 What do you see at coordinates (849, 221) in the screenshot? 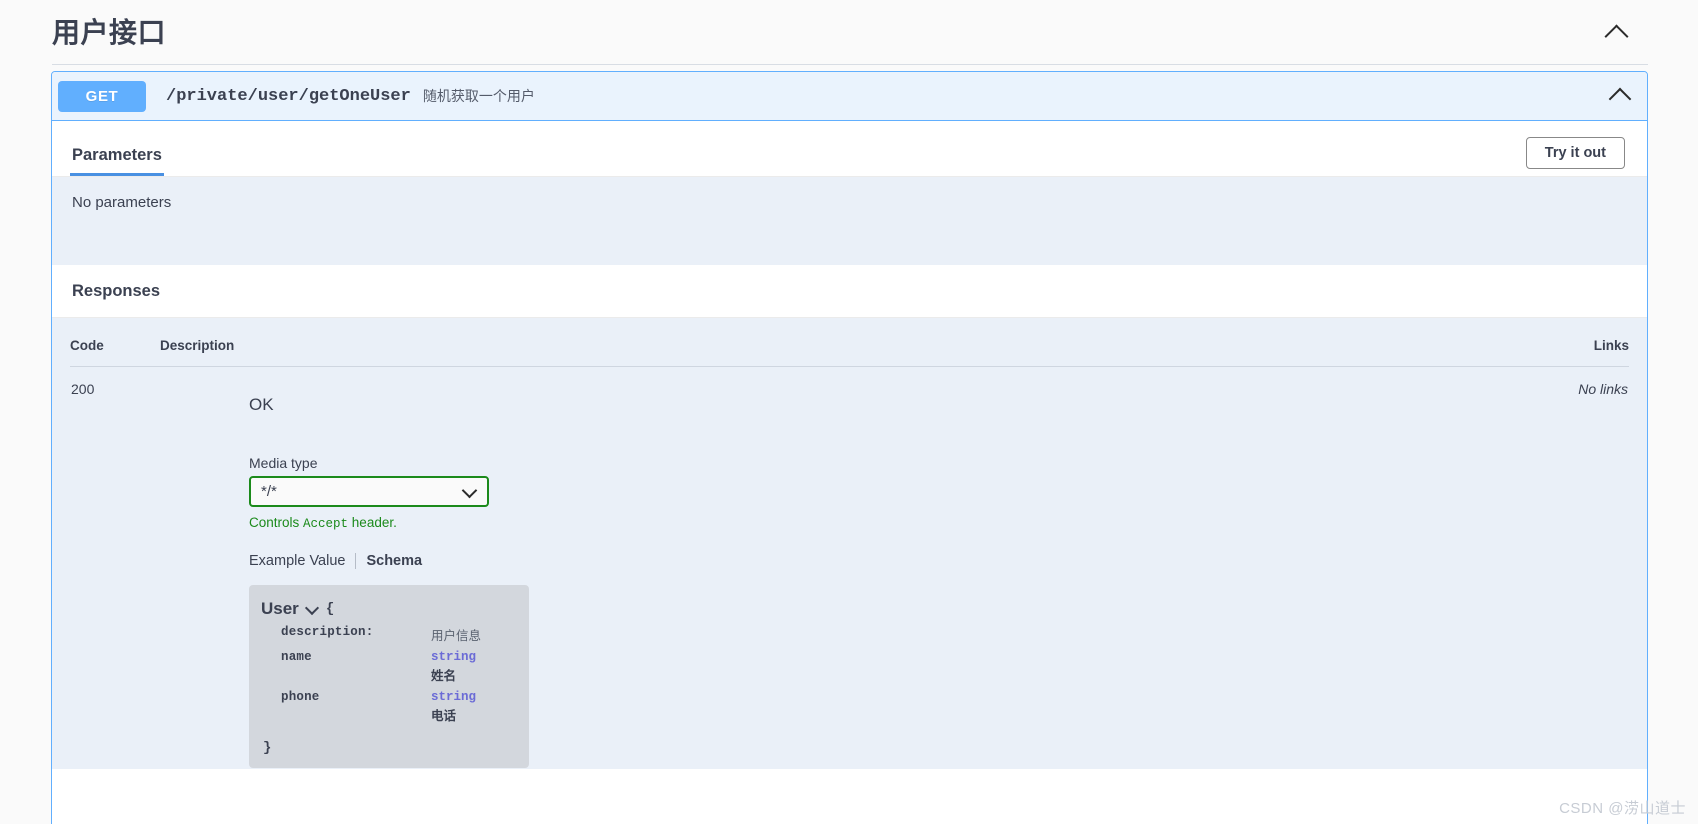
I see `no-parameters-message: No parameters` at bounding box center [849, 221].